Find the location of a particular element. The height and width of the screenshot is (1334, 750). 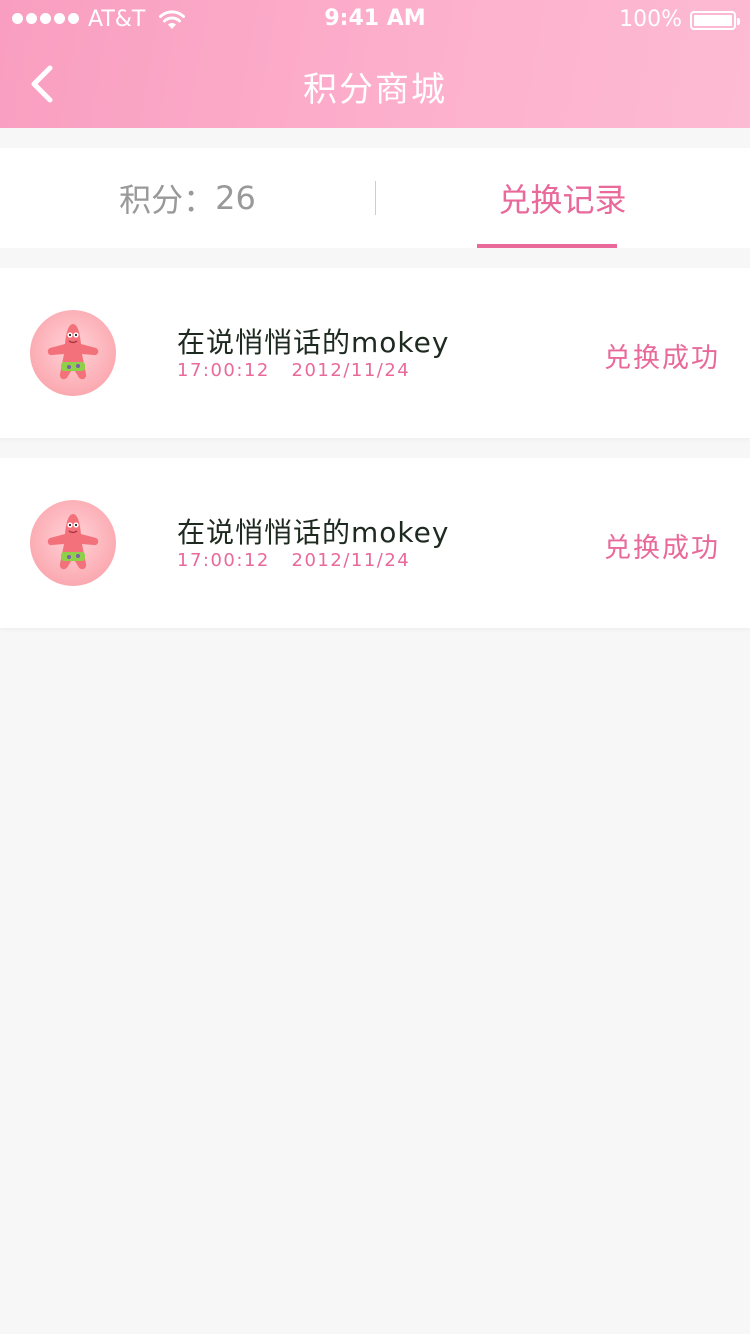

active-tab-indicator is located at coordinates (547, 246).